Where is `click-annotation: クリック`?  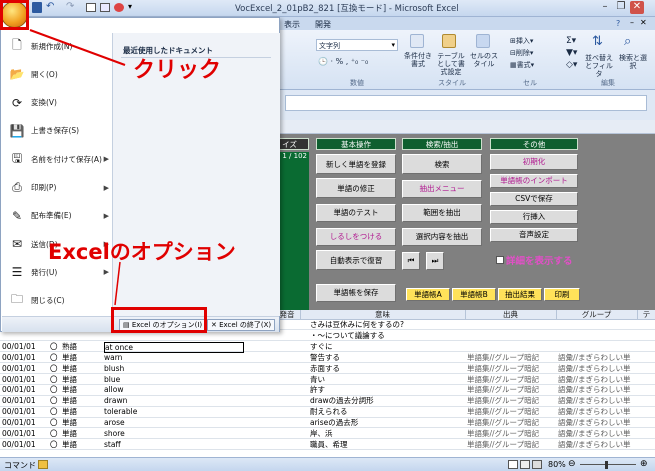 click-annotation: クリック is located at coordinates (177, 70).